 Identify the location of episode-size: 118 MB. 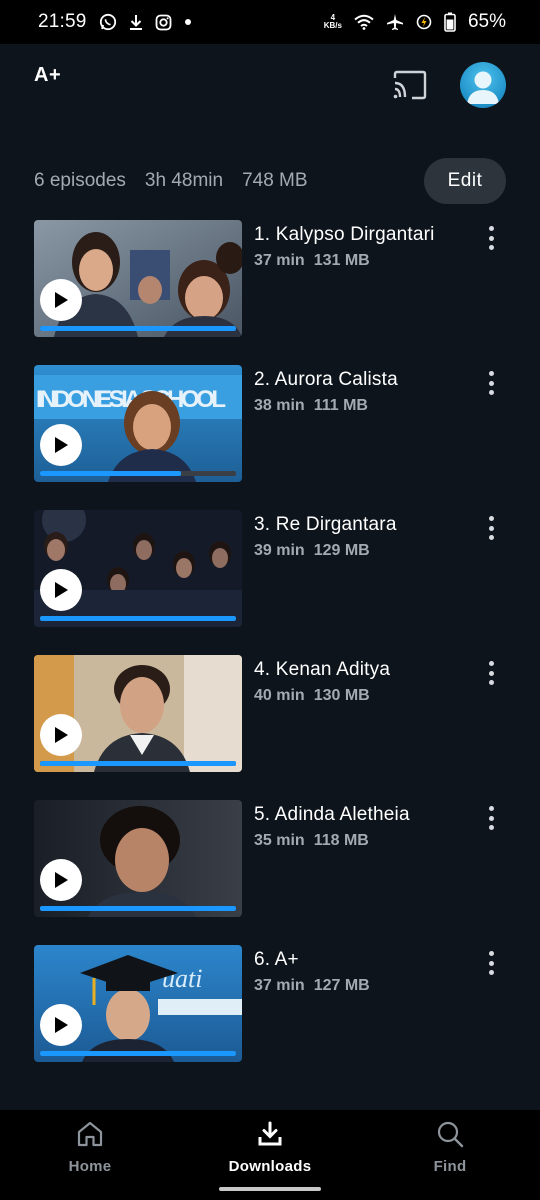
(341, 840).